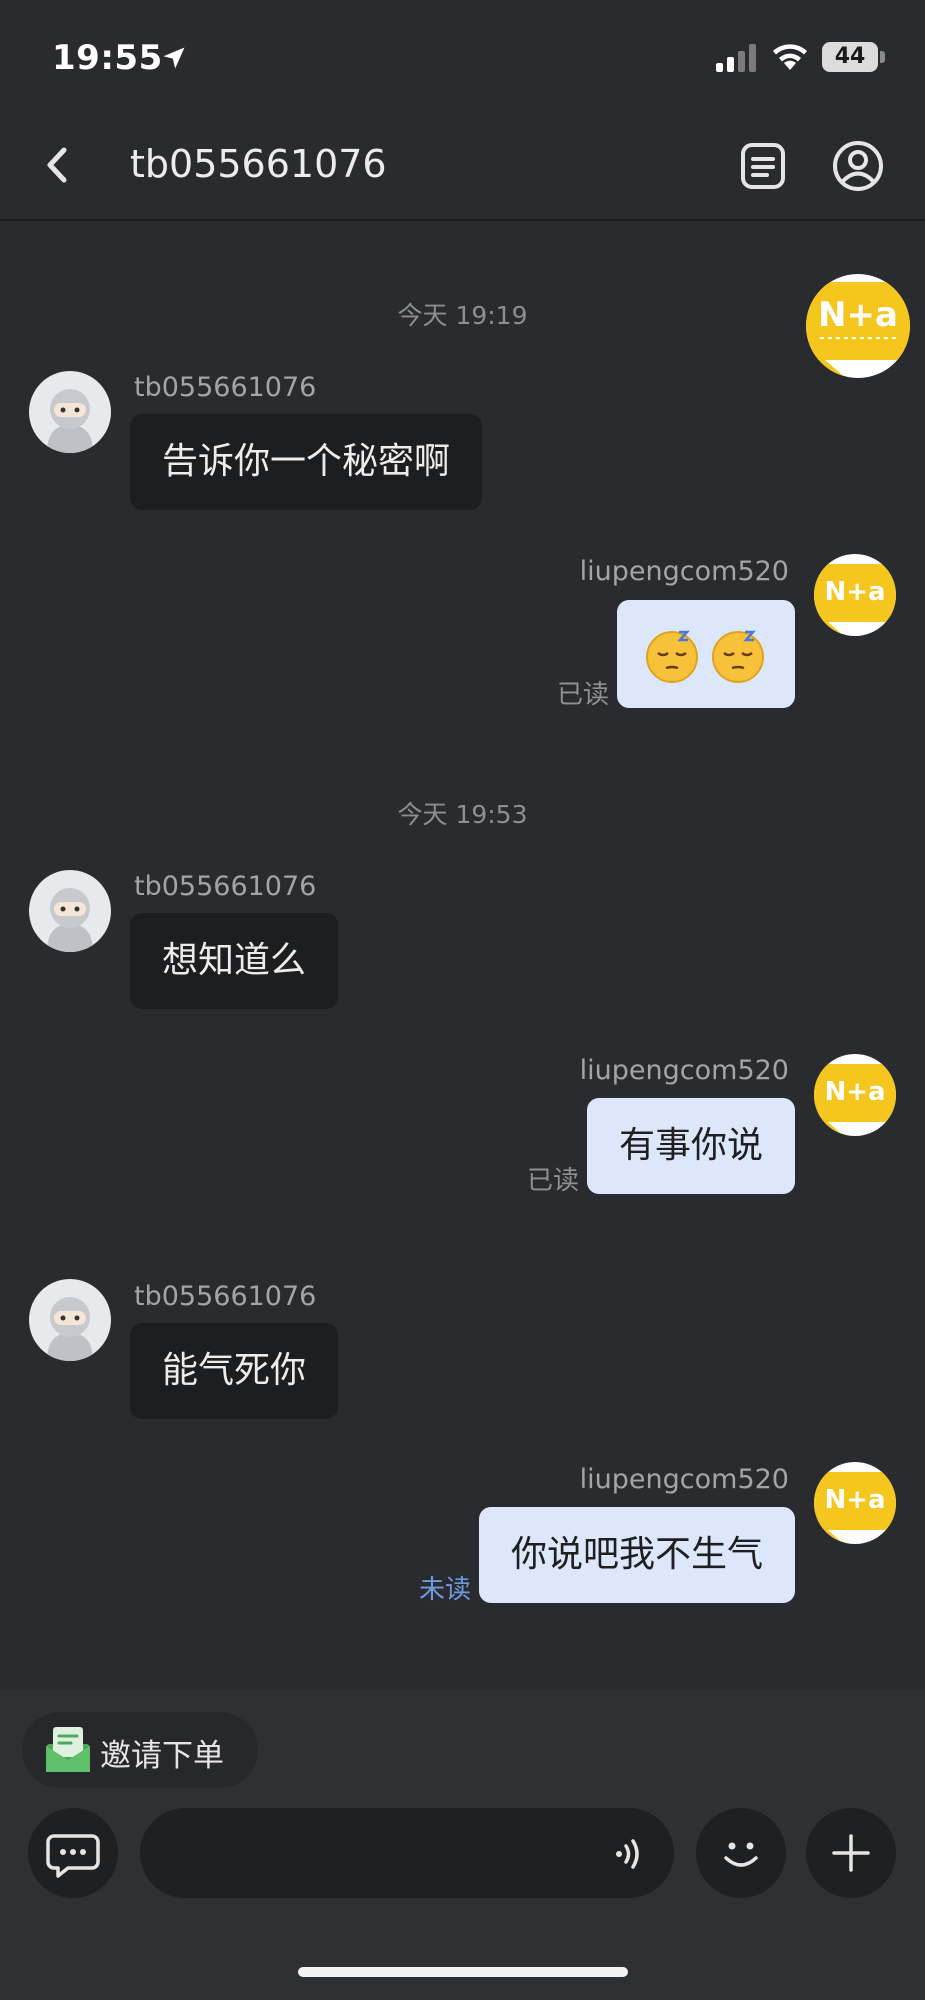 This screenshot has height=2000, width=925. Describe the element at coordinates (57, 165) in the screenshot. I see `back-icon` at that location.